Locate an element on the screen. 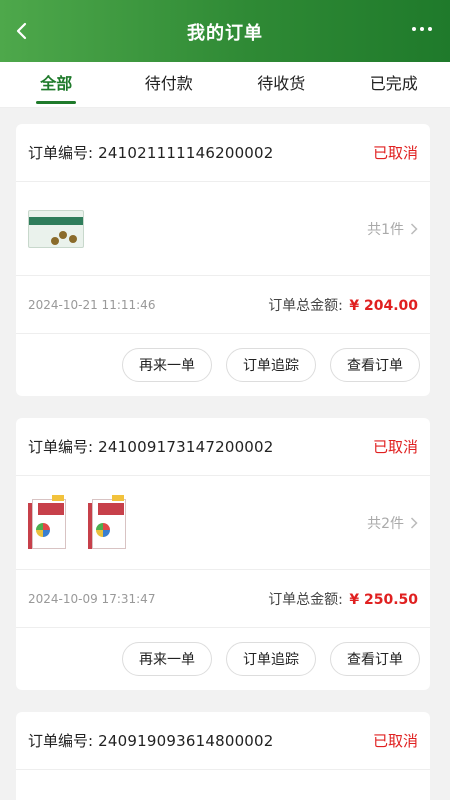 Image resolution: width=450 pixels, height=800 pixels. item-count: 共2件 is located at coordinates (385, 523).